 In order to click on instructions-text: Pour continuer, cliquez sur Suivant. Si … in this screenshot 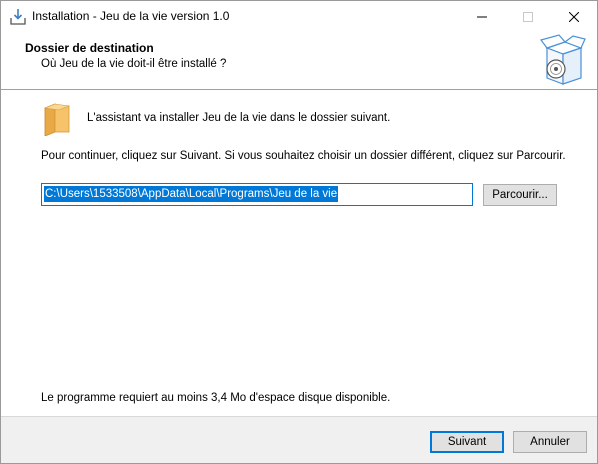, I will do `click(303, 156)`.